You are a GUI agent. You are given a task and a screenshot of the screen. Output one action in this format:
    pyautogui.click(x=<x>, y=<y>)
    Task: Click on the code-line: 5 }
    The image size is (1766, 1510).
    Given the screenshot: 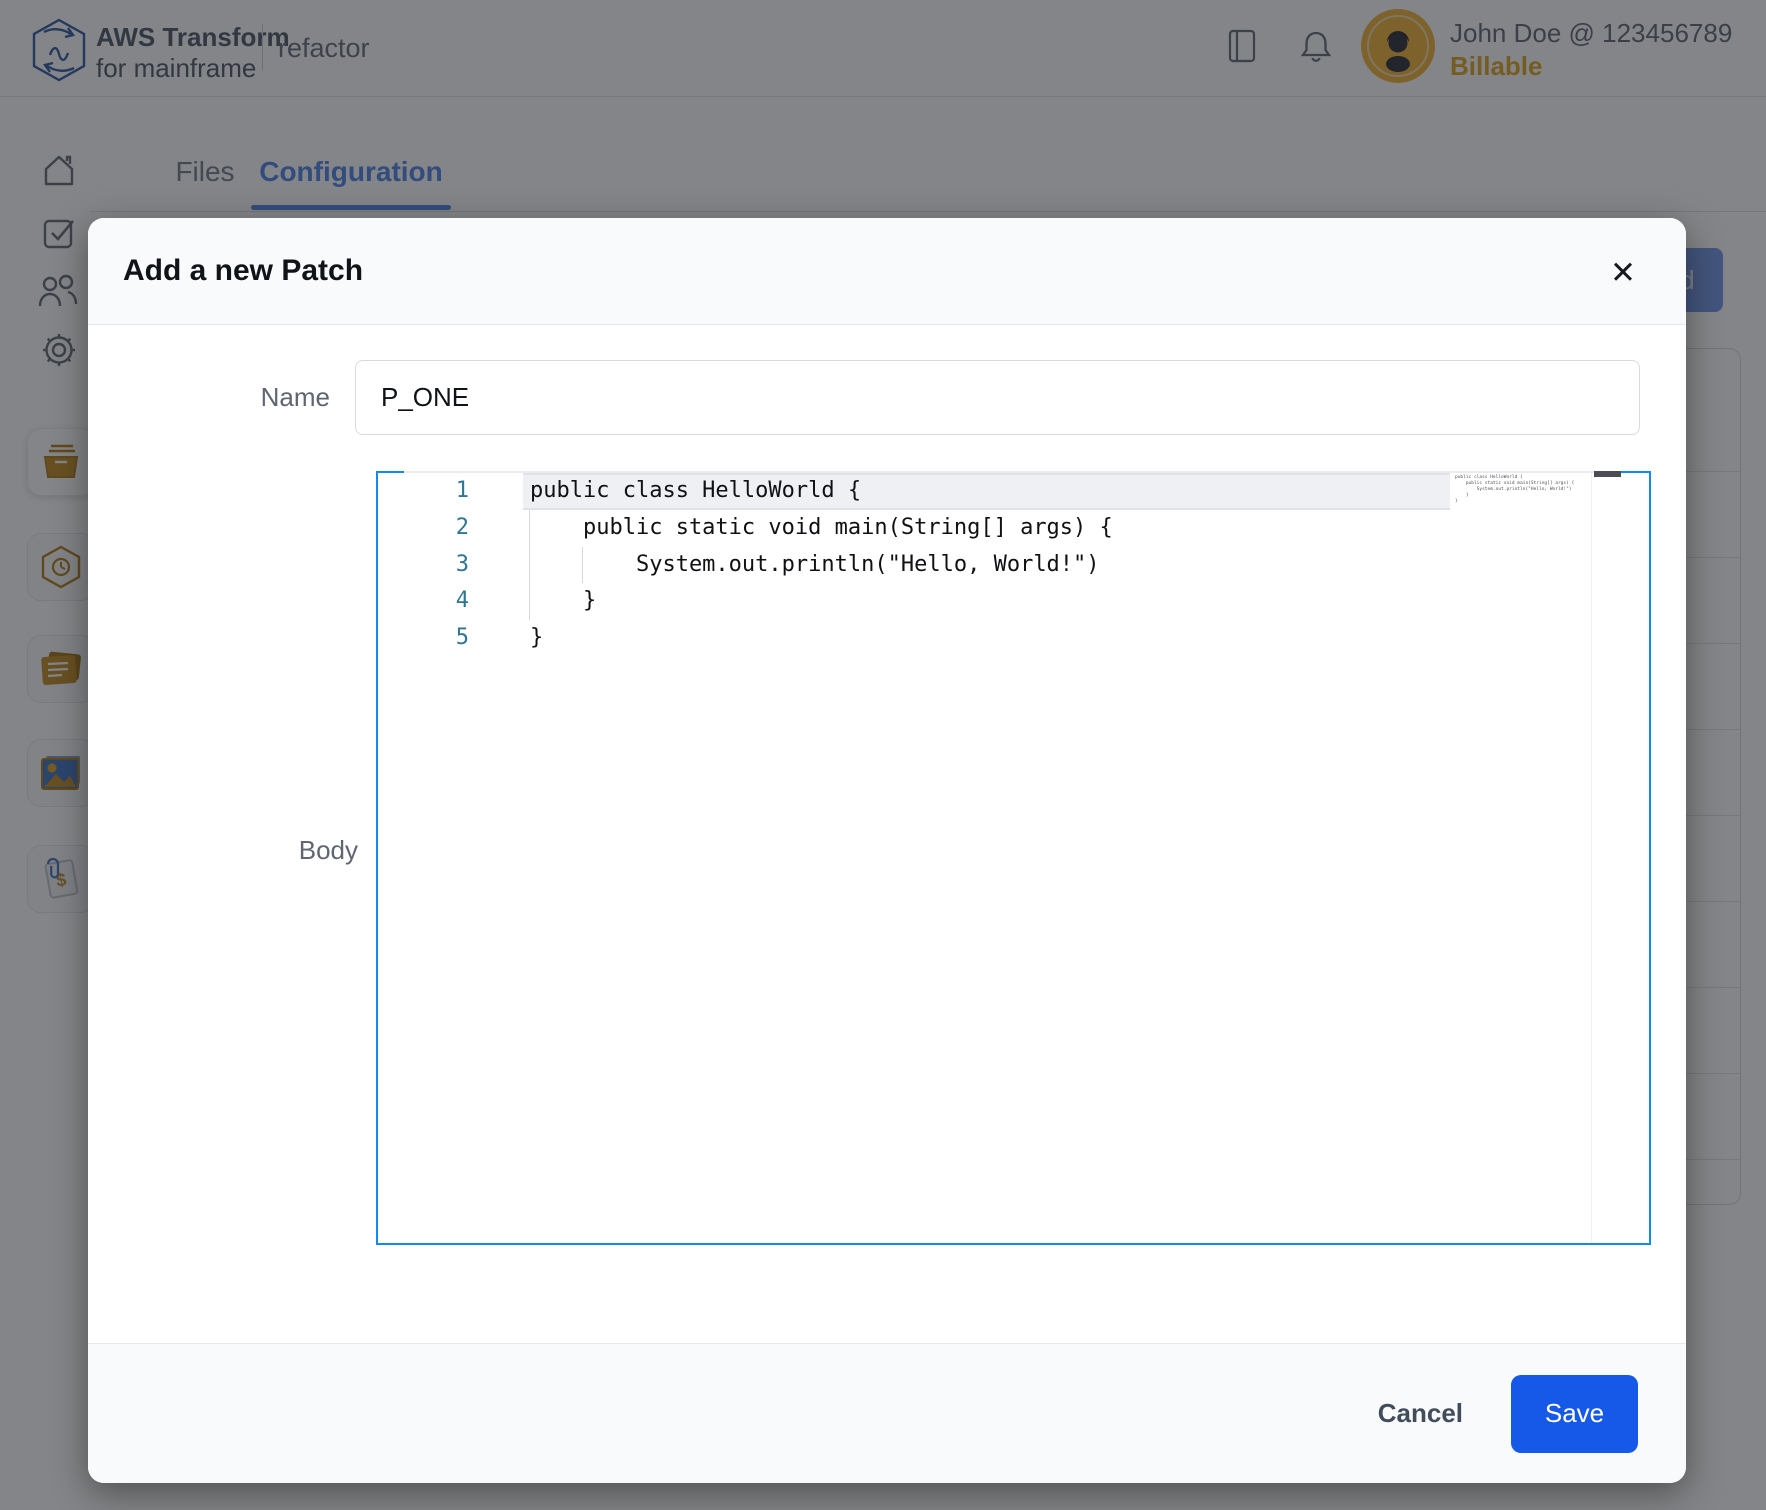 What is the action you would take?
    pyautogui.click(x=1013, y=638)
    